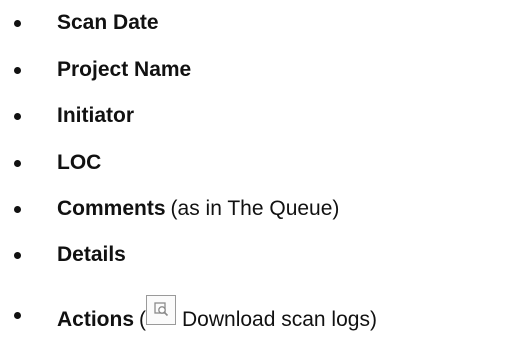 Image resolution: width=505 pixels, height=345 pixels. I want to click on item-label: Project Name, so click(124, 69).